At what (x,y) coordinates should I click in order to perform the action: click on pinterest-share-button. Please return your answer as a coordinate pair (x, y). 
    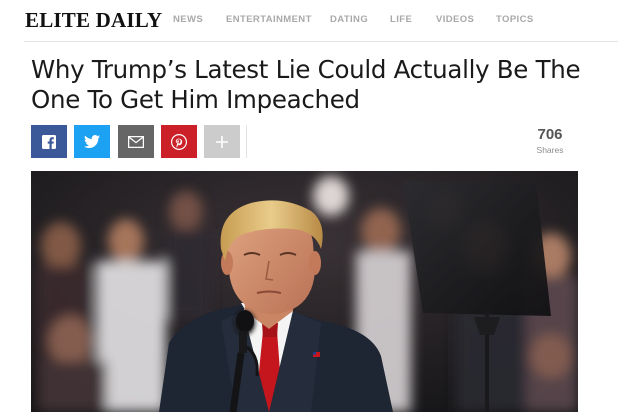
    Looking at the image, I should click on (179, 141).